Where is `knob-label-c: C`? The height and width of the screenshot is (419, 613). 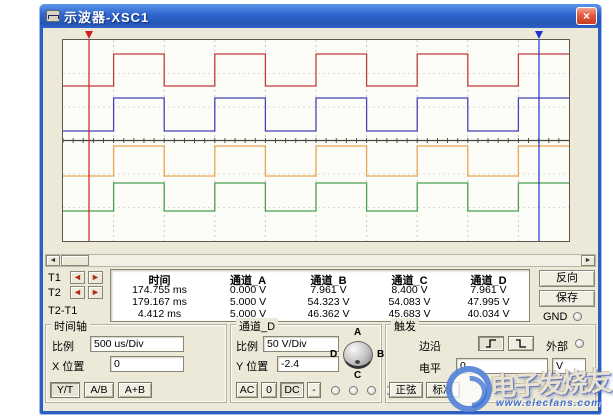
knob-label-c: C is located at coordinates (358, 375).